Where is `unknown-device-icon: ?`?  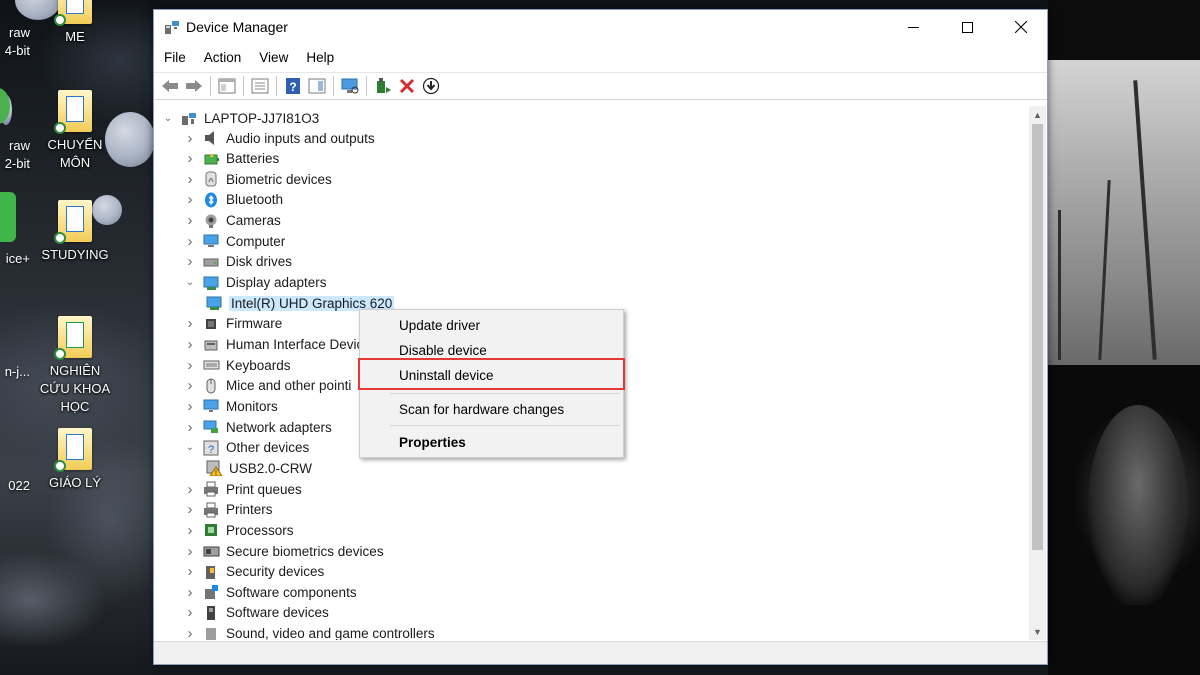 unknown-device-icon: ? is located at coordinates (211, 448).